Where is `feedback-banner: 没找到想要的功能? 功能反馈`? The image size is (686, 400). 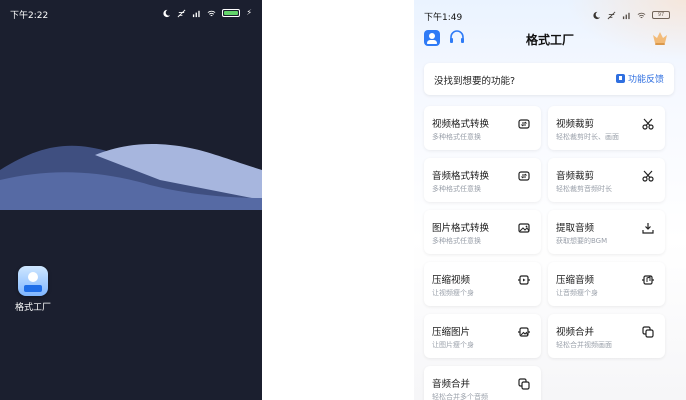
feedback-banner: 没找到想要的功能? 功能反馈 is located at coordinates (549, 79).